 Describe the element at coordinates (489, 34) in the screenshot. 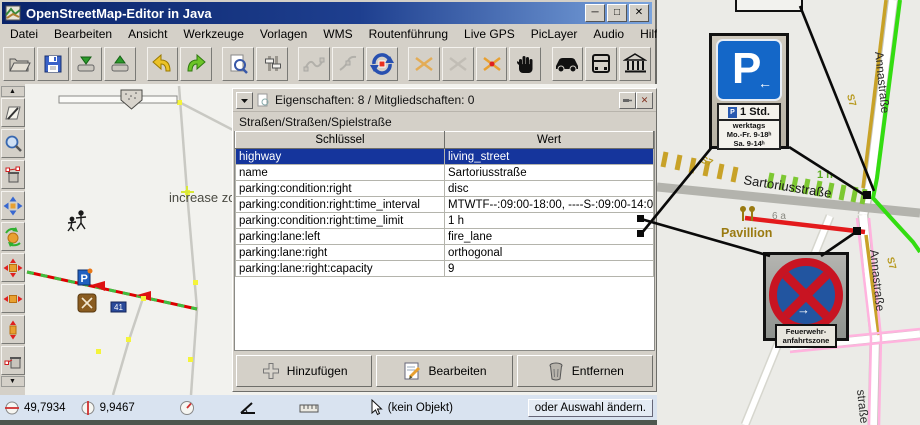

I see `menu-live-gps: Live GPS` at that location.